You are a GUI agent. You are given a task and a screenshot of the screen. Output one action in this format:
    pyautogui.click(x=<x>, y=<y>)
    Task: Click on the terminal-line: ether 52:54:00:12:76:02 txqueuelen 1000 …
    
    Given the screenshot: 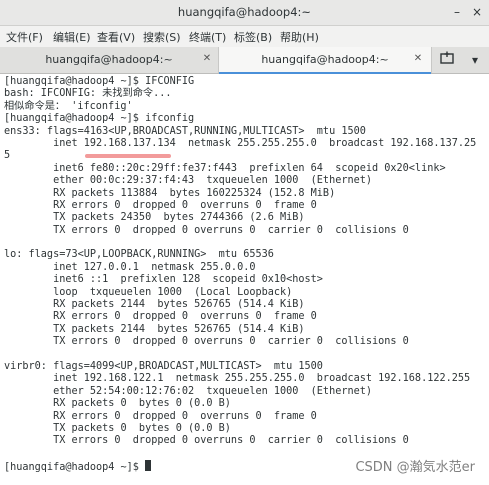 What is the action you would take?
    pyautogui.click(x=188, y=391)
    